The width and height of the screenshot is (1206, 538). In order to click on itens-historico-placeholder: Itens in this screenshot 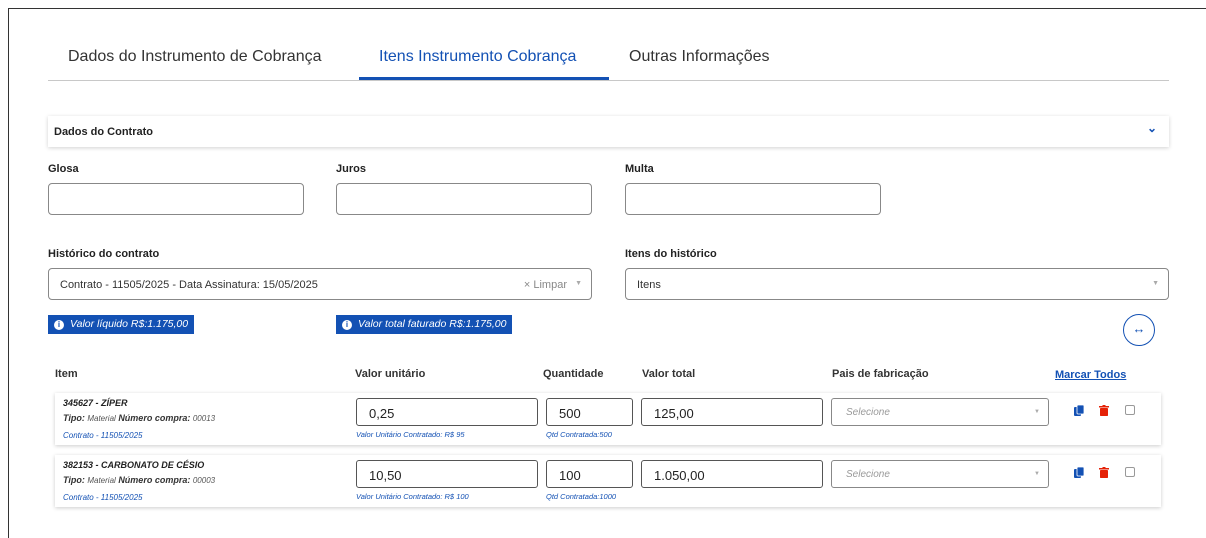, I will do `click(649, 285)`.